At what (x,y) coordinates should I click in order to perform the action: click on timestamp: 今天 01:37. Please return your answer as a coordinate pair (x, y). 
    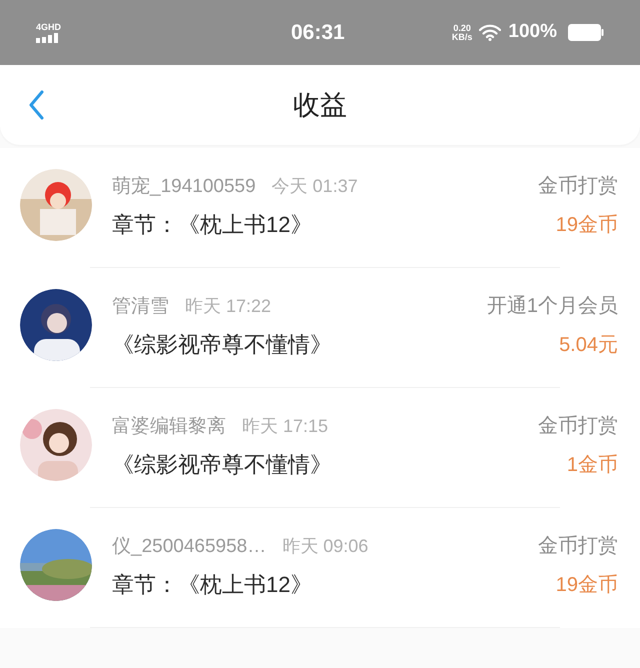
    Looking at the image, I should click on (315, 186).